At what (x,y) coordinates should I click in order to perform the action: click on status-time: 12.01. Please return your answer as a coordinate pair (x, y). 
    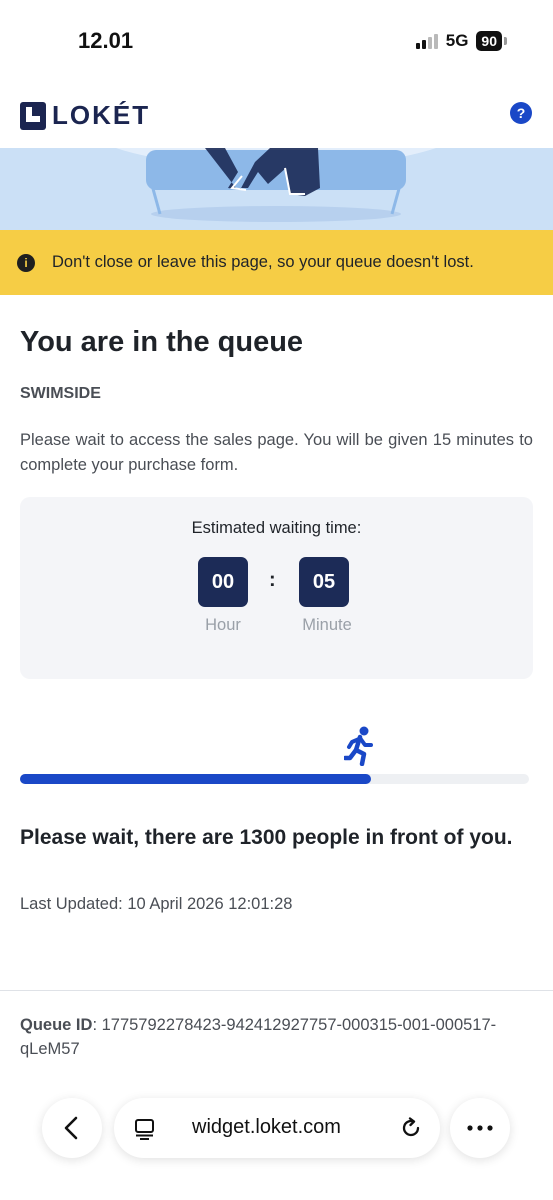
    Looking at the image, I should click on (106, 40).